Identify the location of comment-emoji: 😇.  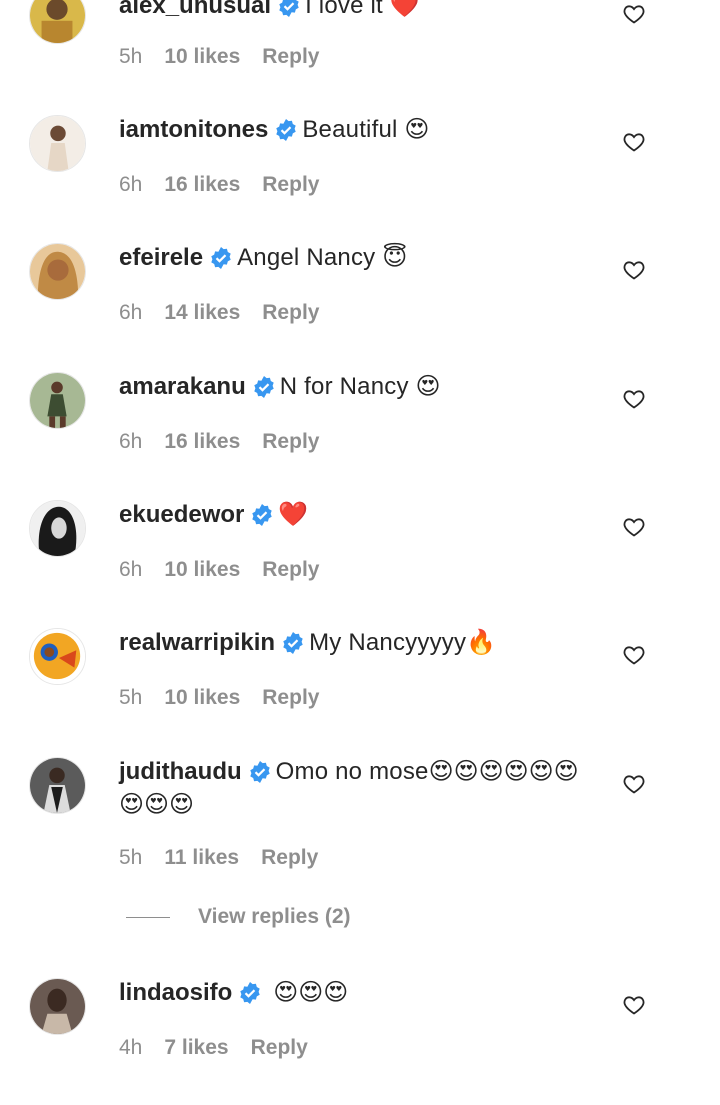
(395, 257).